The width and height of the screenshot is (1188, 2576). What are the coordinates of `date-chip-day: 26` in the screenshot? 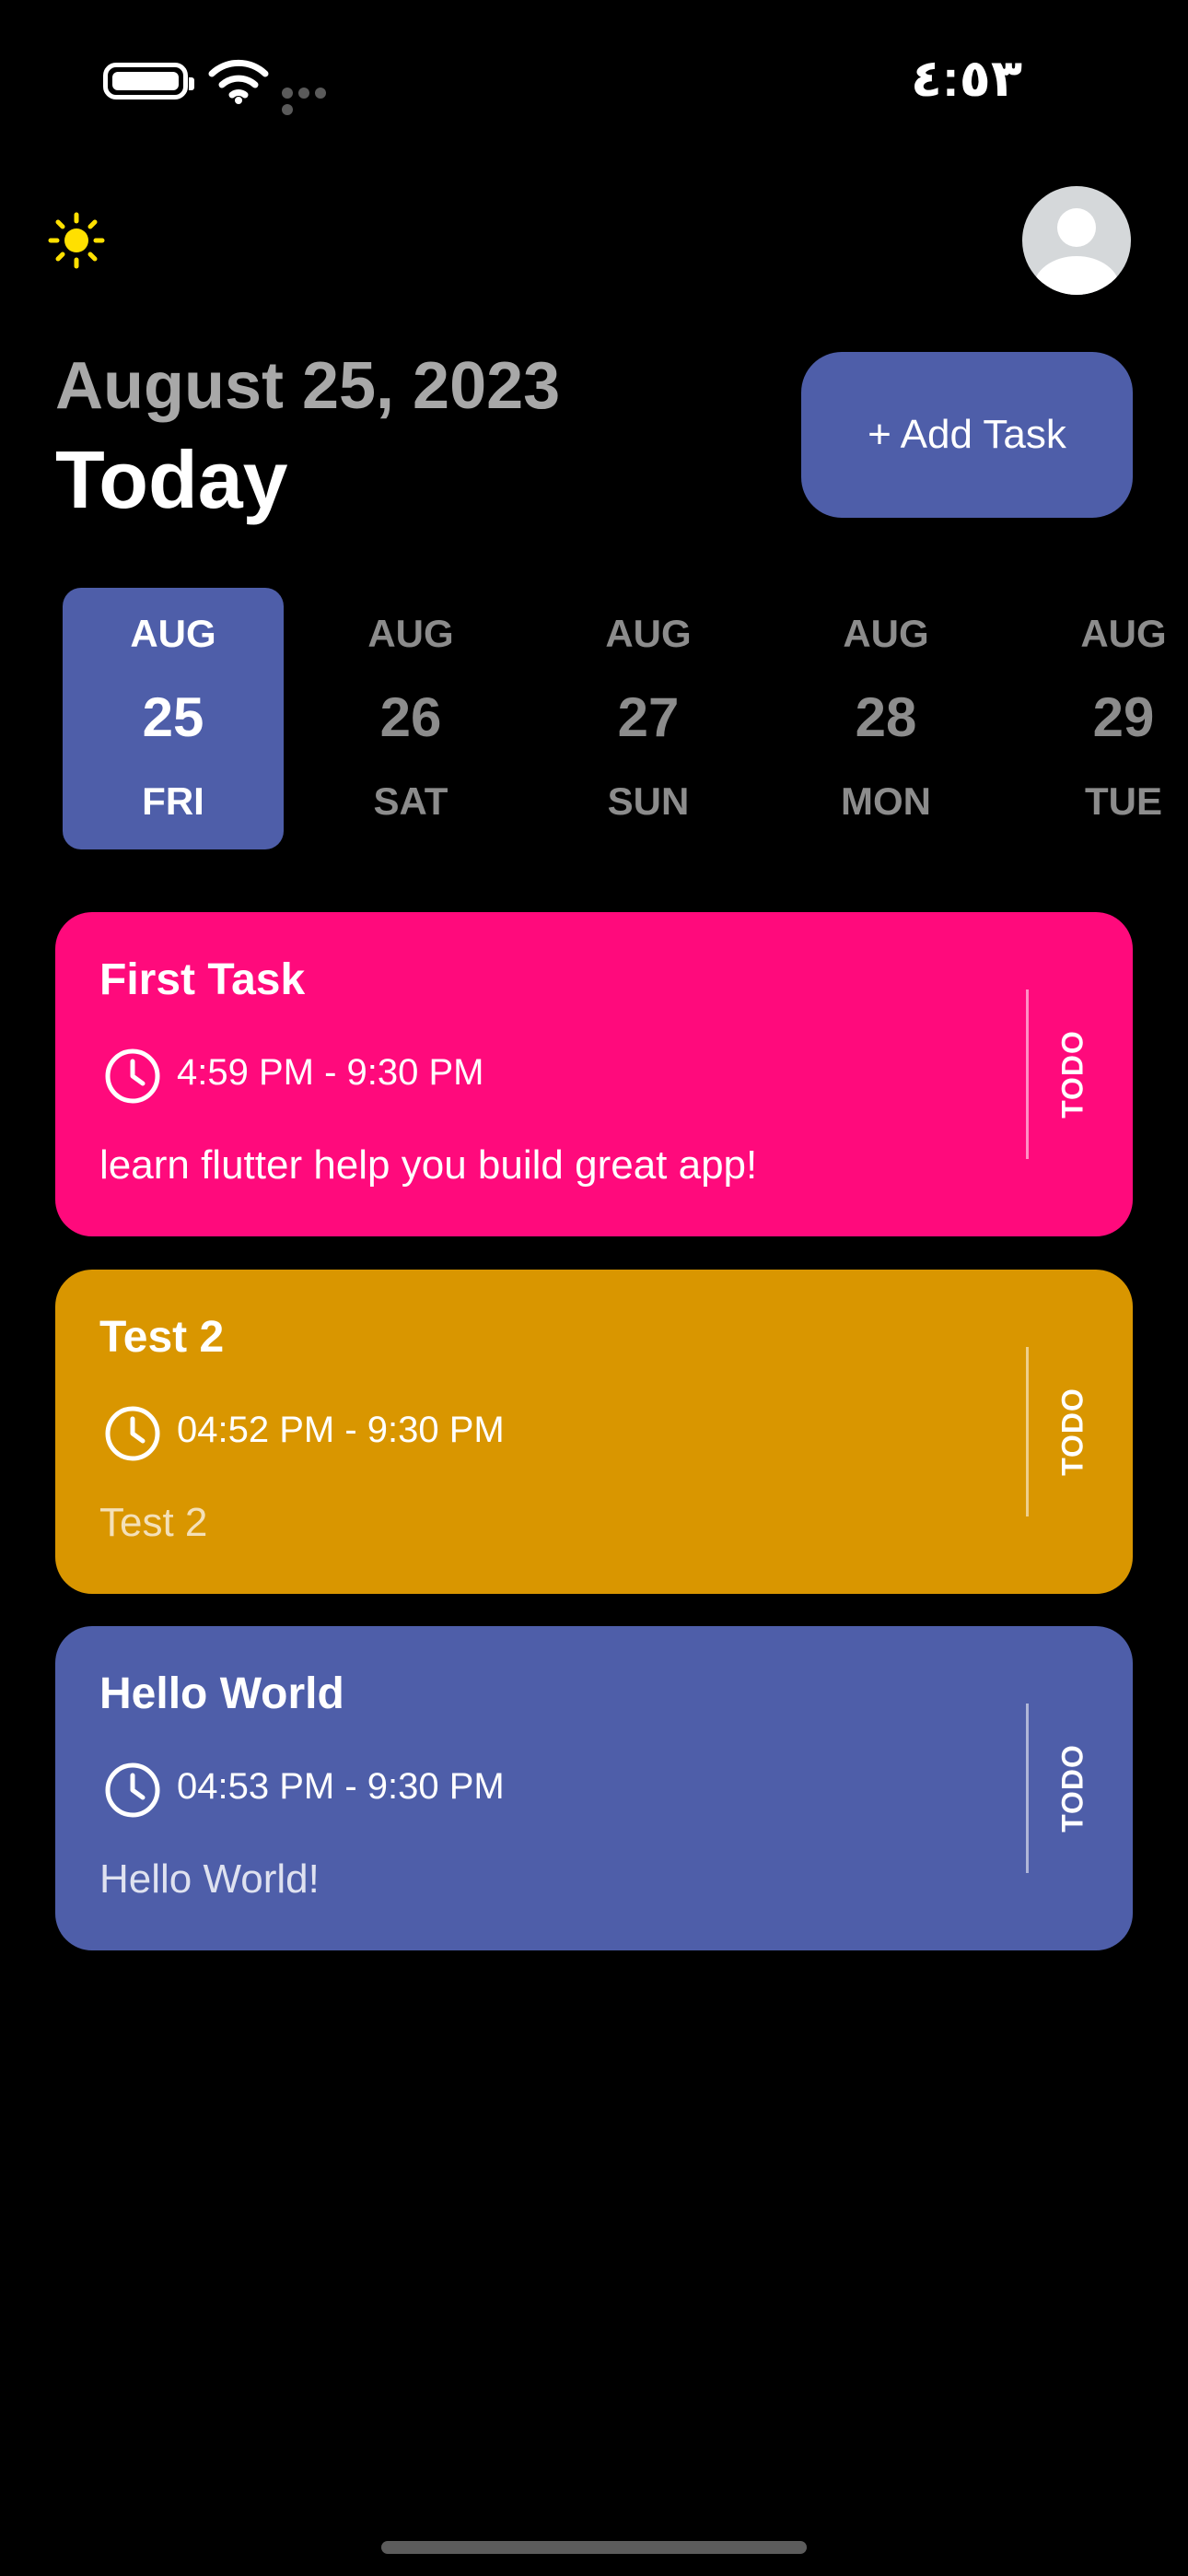 It's located at (410, 717).